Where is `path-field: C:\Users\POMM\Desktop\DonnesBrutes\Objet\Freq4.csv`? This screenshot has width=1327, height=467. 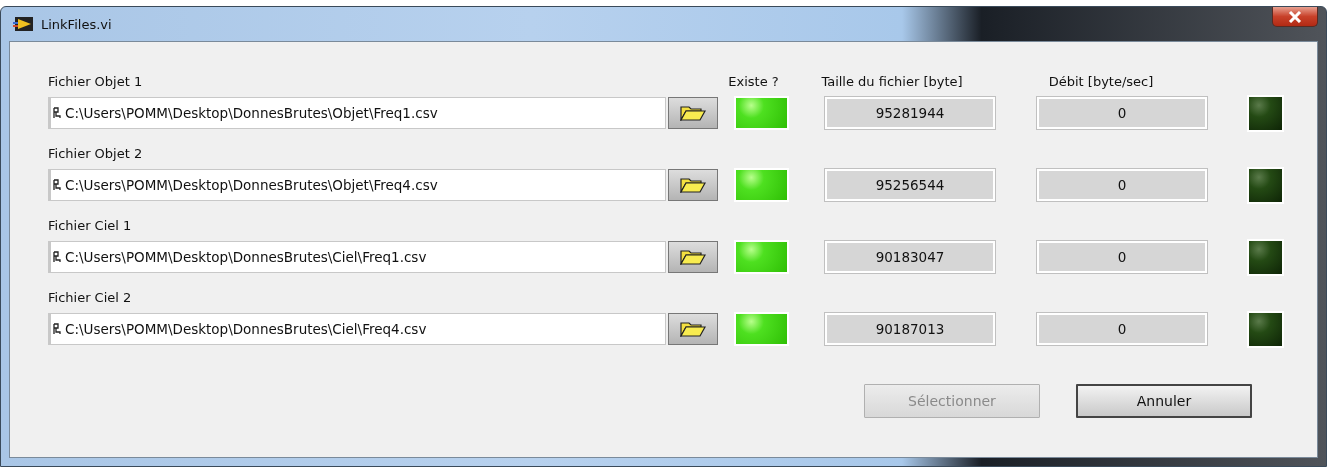
path-field: C:\Users\POMM\Desktop\DonnesBrutes\Objet\Freq4.csv is located at coordinates (357, 185).